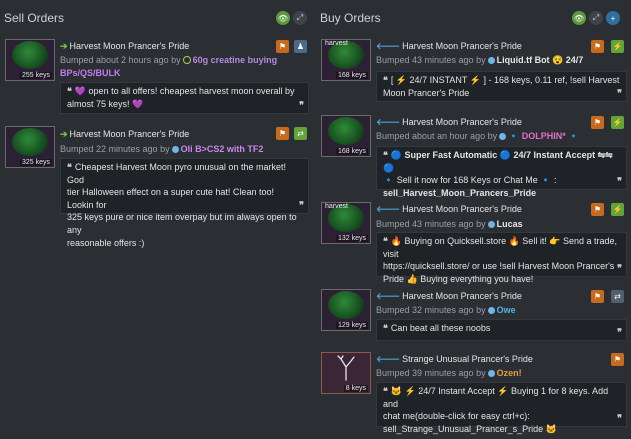 The width and height of the screenshot is (631, 439). I want to click on bumped-info: Bumped 43 minutes ago by Lucas, so click(449, 224).